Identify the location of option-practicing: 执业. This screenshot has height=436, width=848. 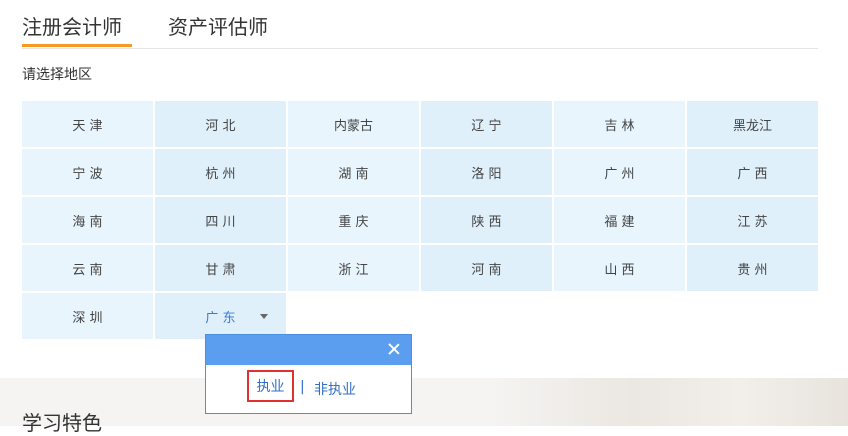
(270, 386).